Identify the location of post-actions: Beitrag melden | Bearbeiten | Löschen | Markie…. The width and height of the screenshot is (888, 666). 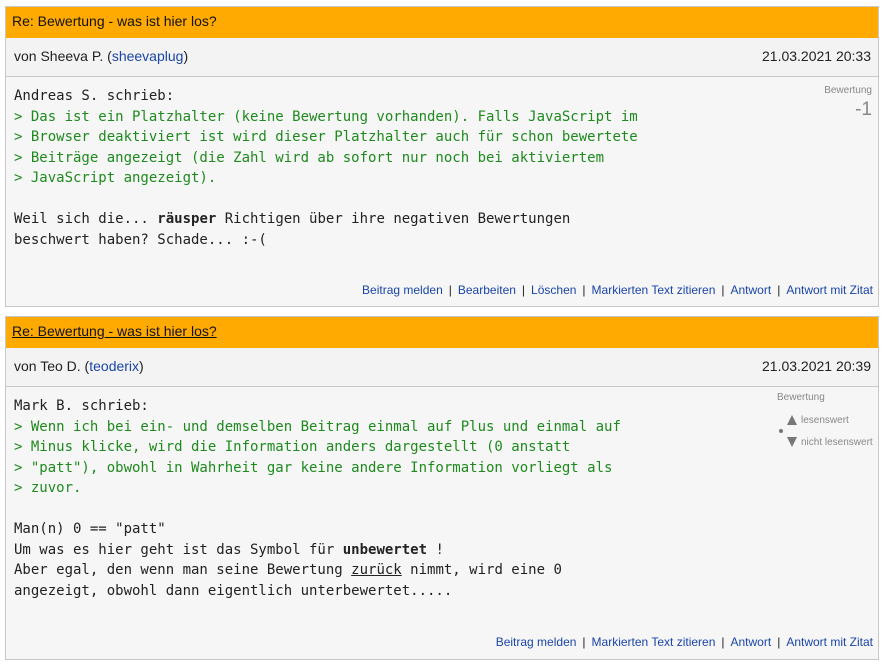
(617, 290).